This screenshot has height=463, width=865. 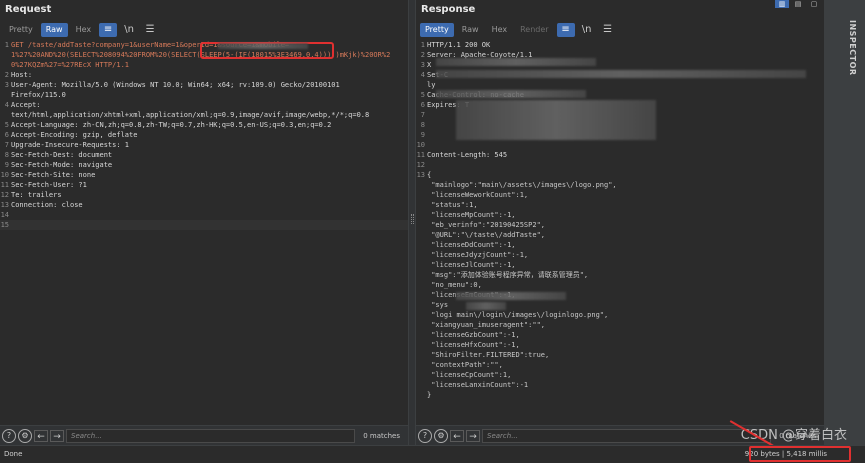 I want to click on code-line: 12 Te: trailers, so click(x=204, y=195).